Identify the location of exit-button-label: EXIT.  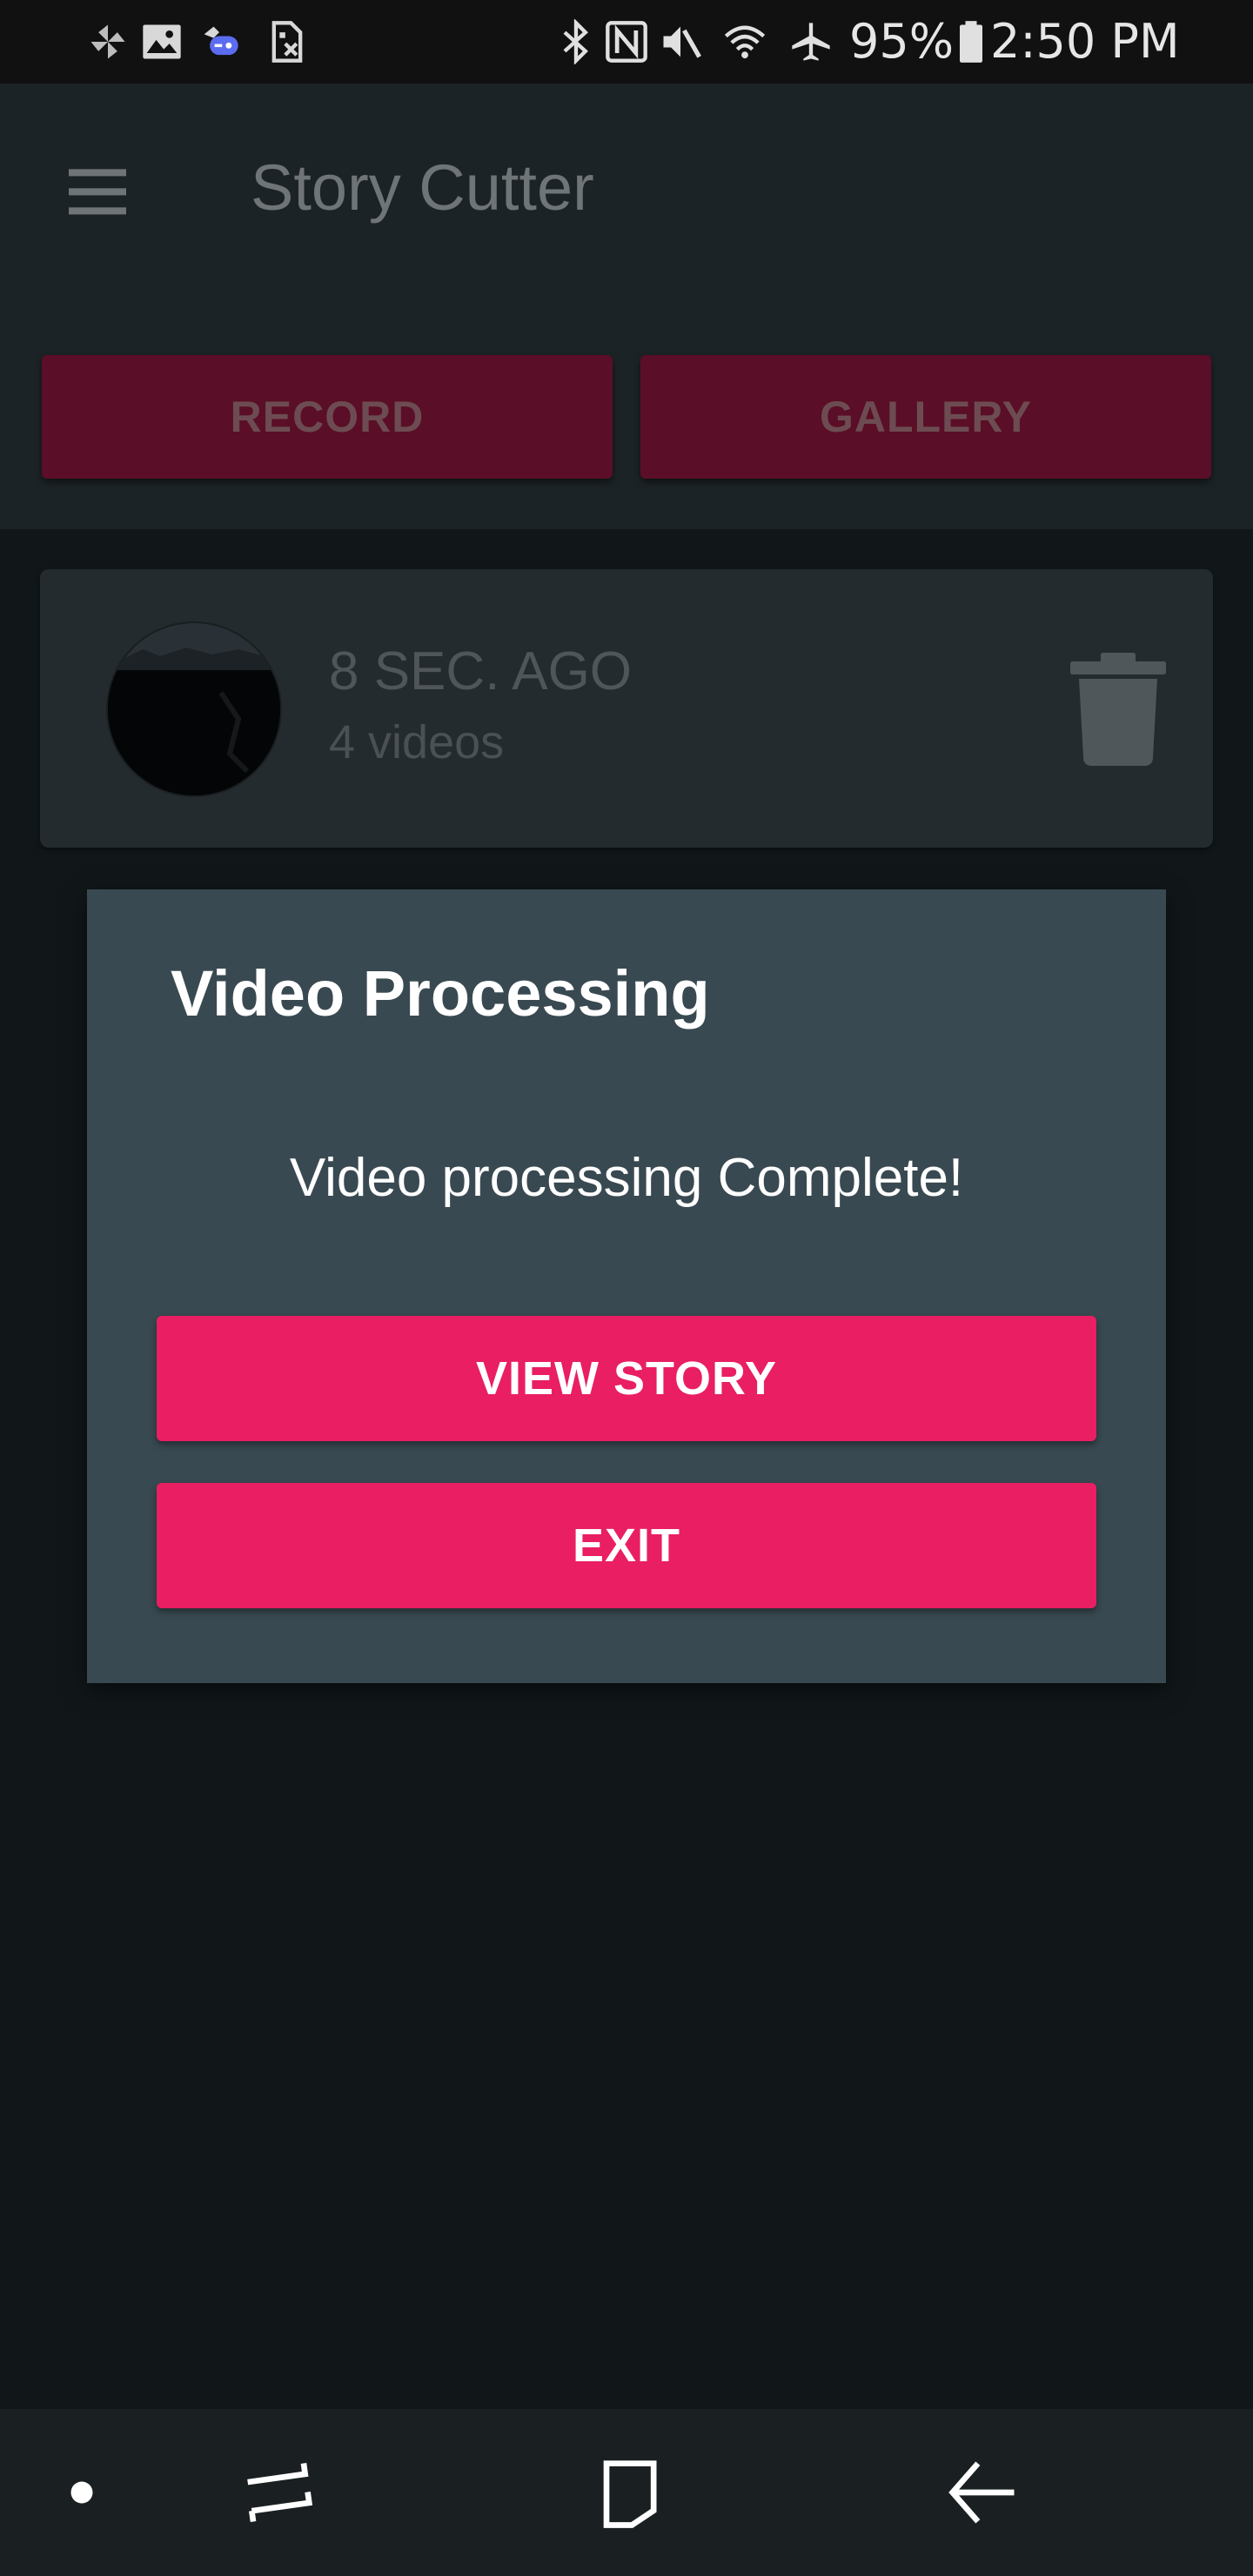
(626, 1546).